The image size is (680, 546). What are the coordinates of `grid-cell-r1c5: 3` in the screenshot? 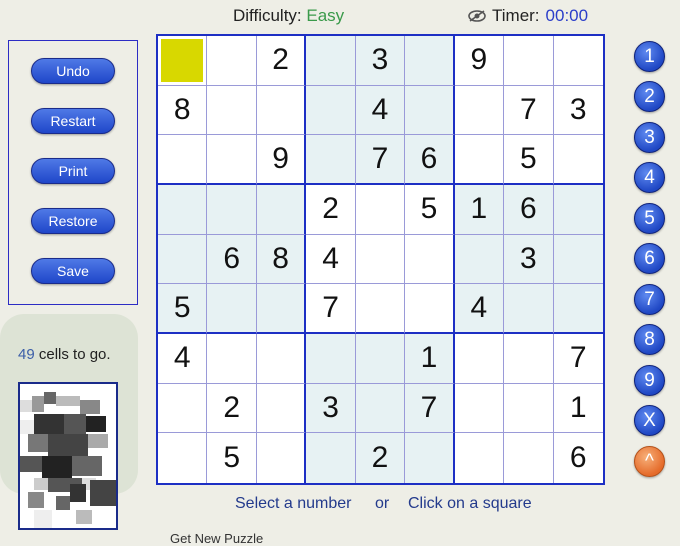 It's located at (380, 61).